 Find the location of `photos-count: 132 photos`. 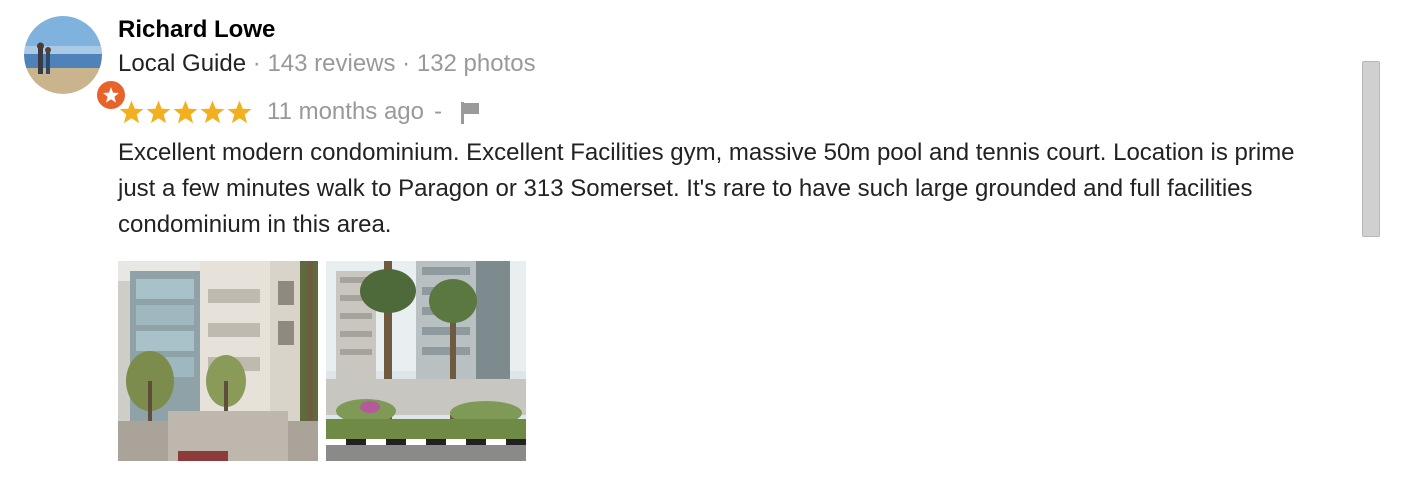

photos-count: 132 photos is located at coordinates (476, 63).